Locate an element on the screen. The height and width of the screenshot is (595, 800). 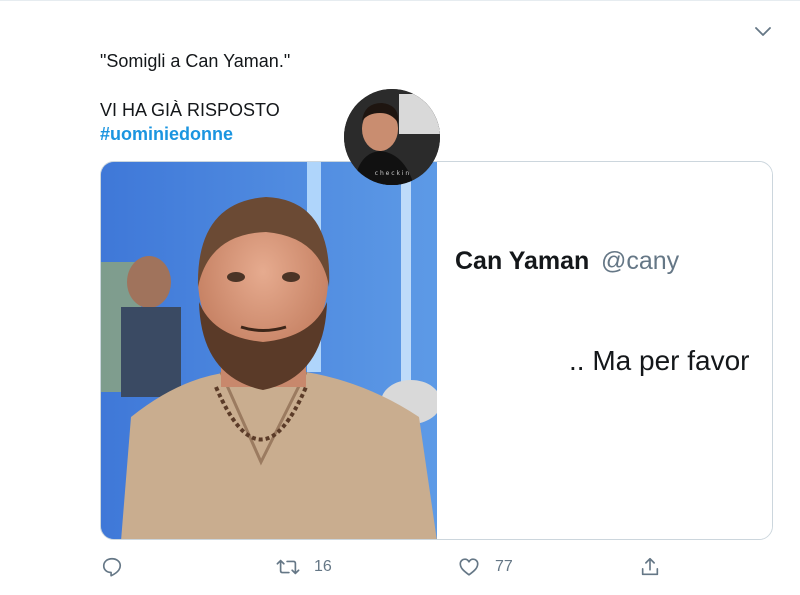
tweet-text-line: "Somigli a Can Yaman." is located at coordinates (195, 61).